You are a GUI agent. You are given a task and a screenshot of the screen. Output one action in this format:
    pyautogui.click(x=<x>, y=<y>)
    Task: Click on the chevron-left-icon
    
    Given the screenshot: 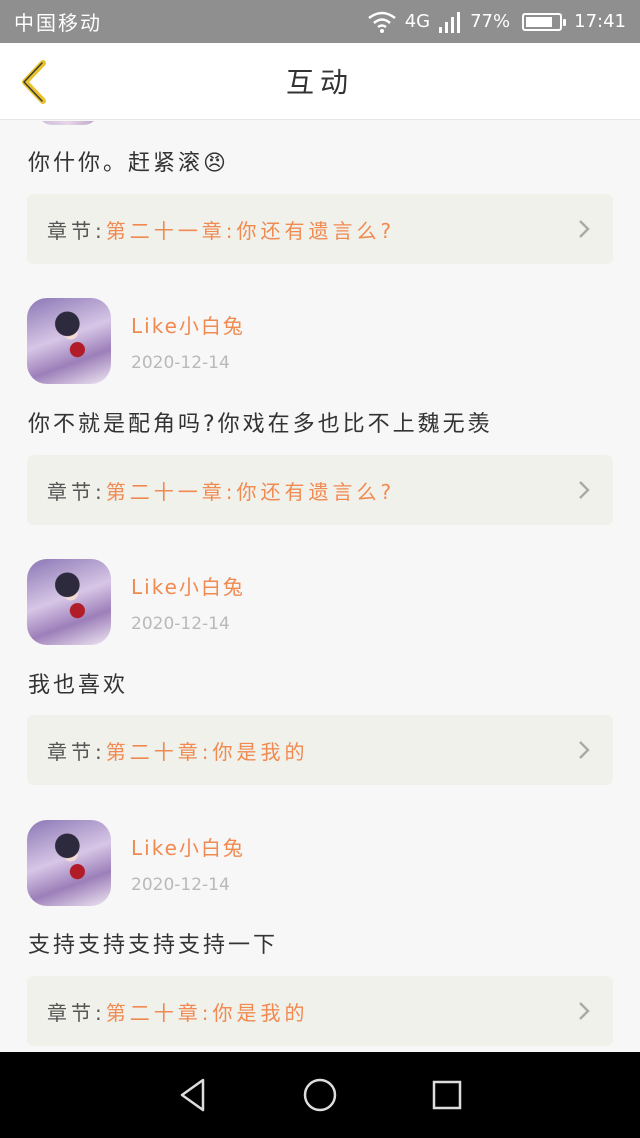 What is the action you would take?
    pyautogui.click(x=34, y=82)
    